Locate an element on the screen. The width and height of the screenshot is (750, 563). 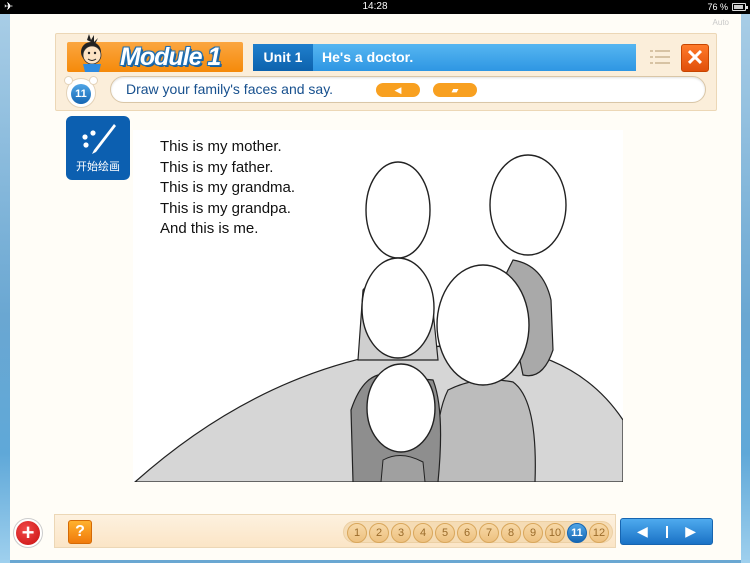
battery-percent: 76 % is located at coordinates (717, 7).